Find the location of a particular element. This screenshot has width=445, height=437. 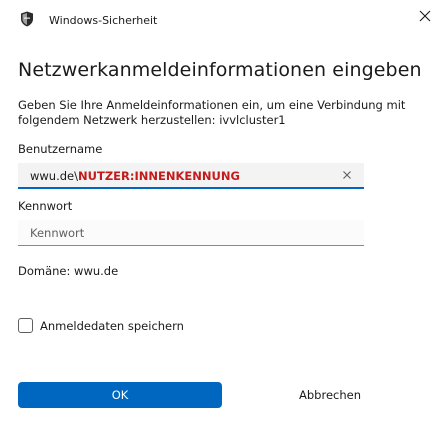

title-bar: Windows-Sicherheit is located at coordinates (222, 20).